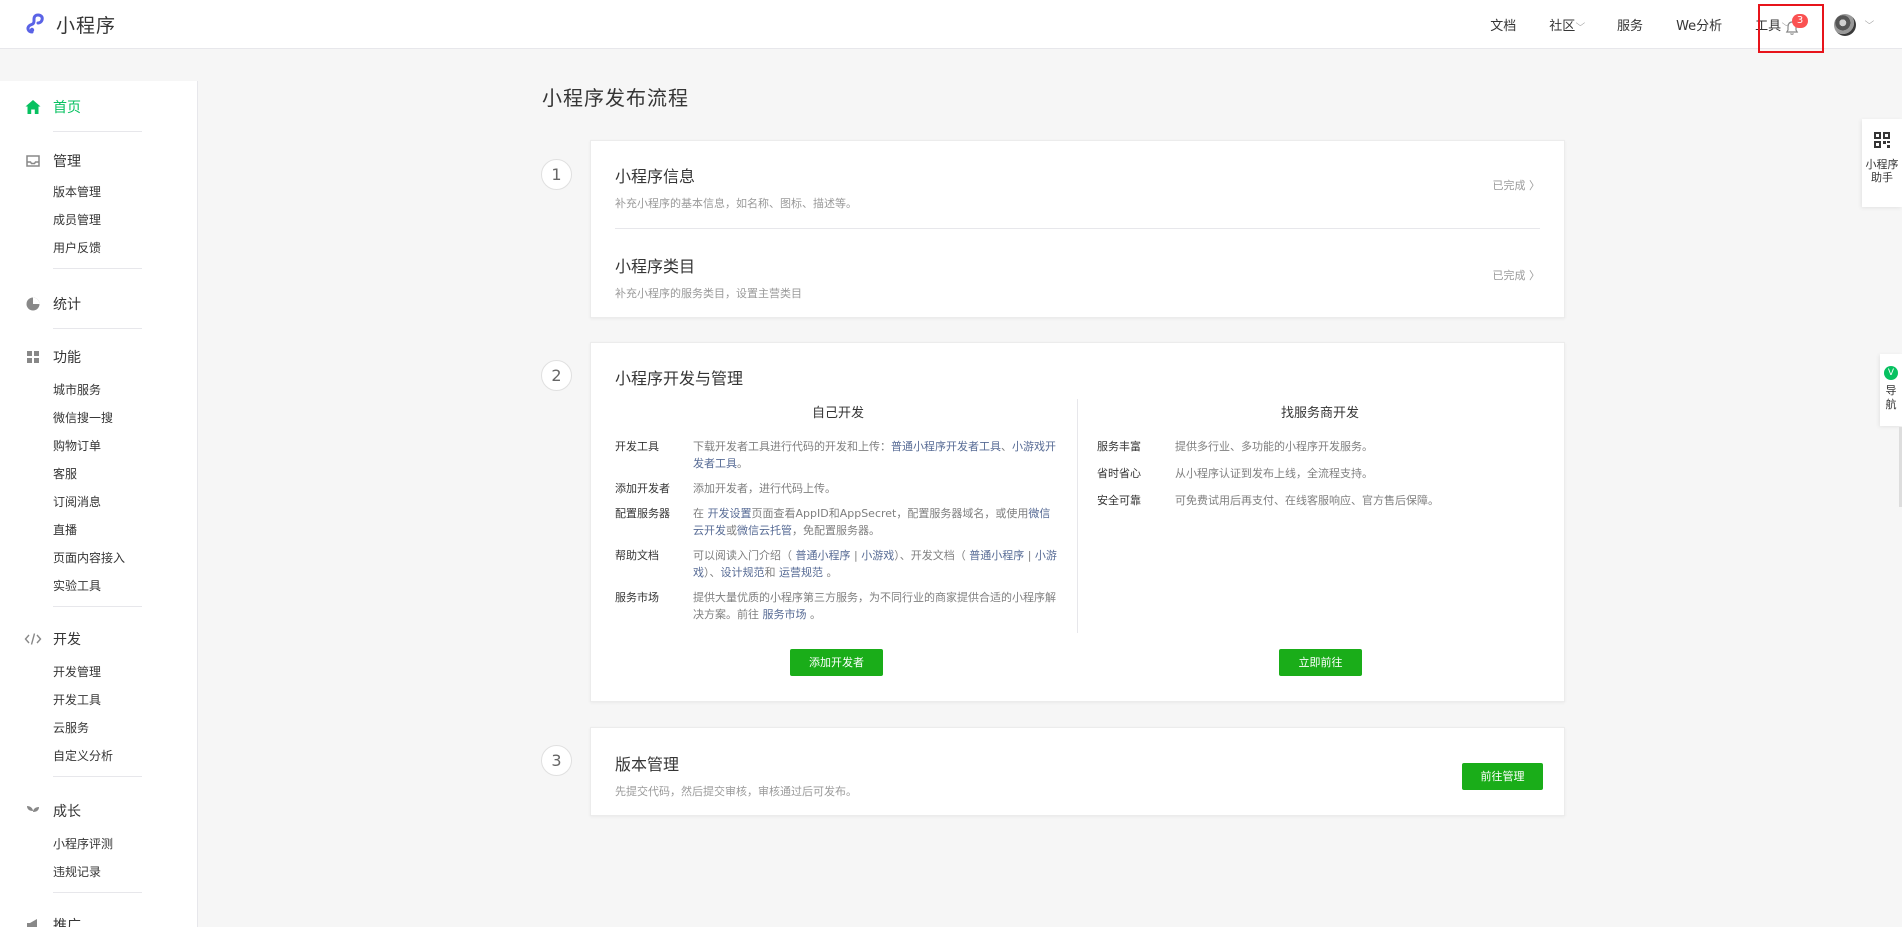  I want to click on top-nav: 文档 社区 ⌵ 服务 We分析 工具 ⌵, so click(1640, 24).